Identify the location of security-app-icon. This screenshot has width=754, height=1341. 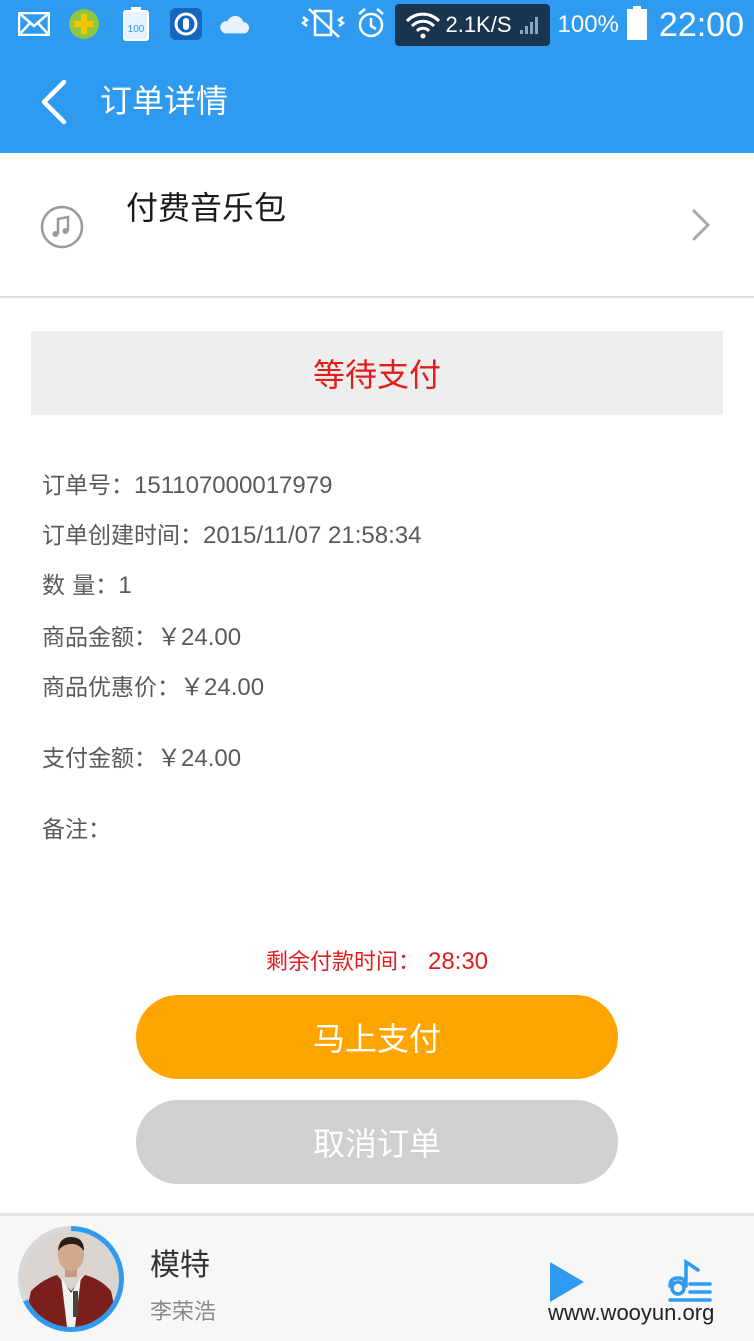
(84, 24).